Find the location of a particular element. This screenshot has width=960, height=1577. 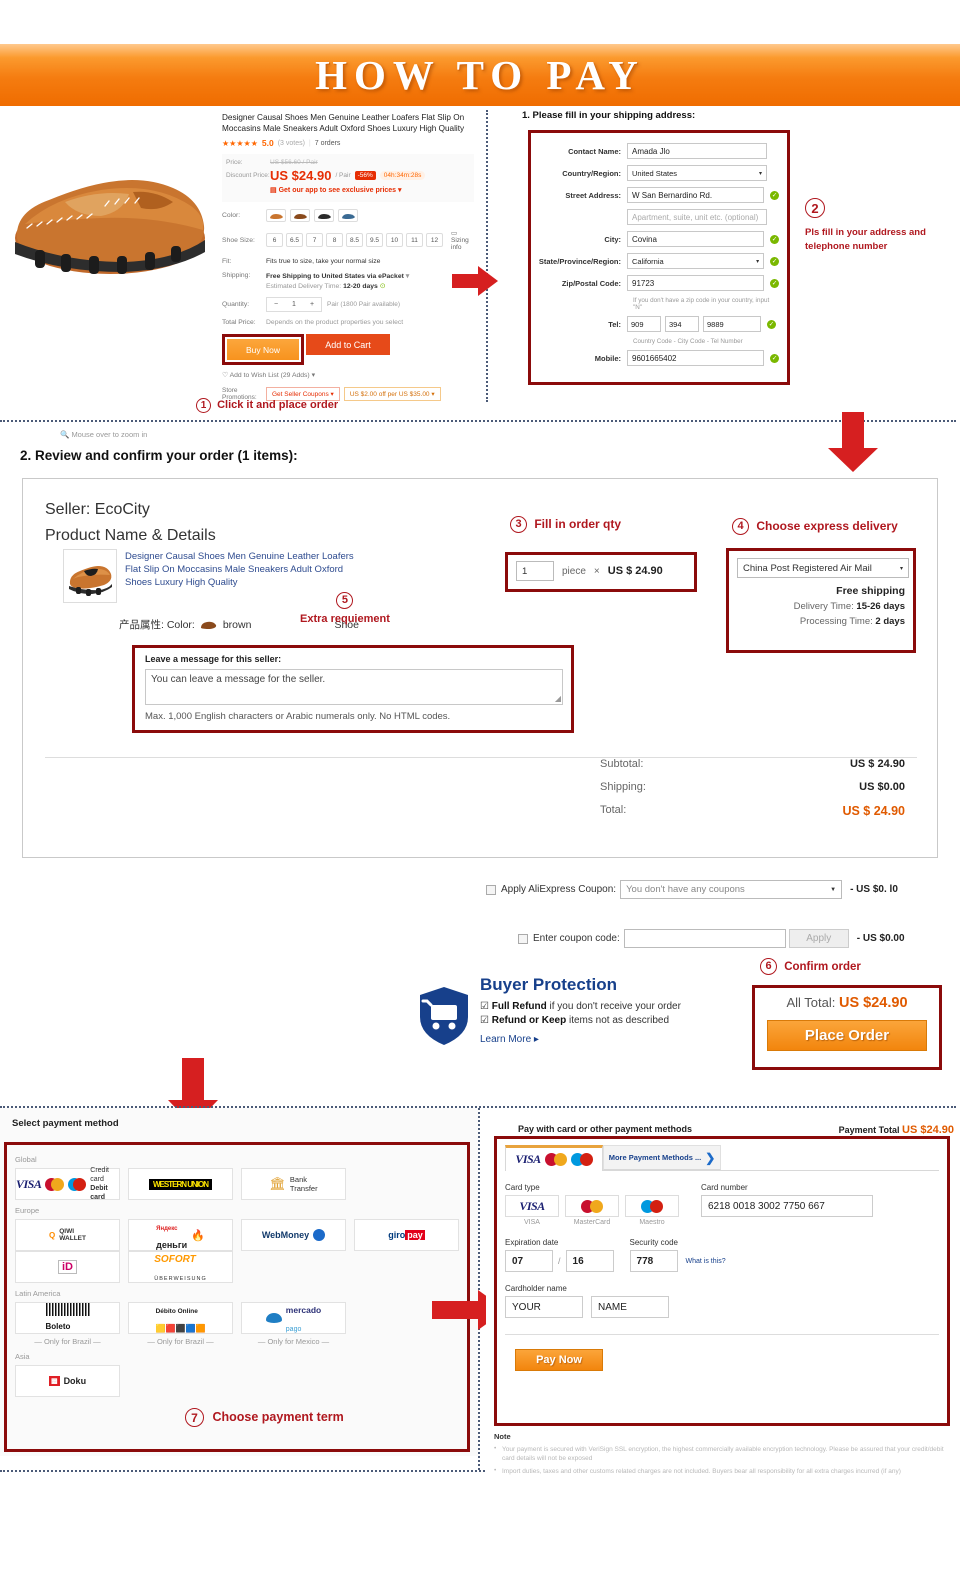

field-input: Apartment, suite, unit etc. (optional) is located at coordinates (697, 217).